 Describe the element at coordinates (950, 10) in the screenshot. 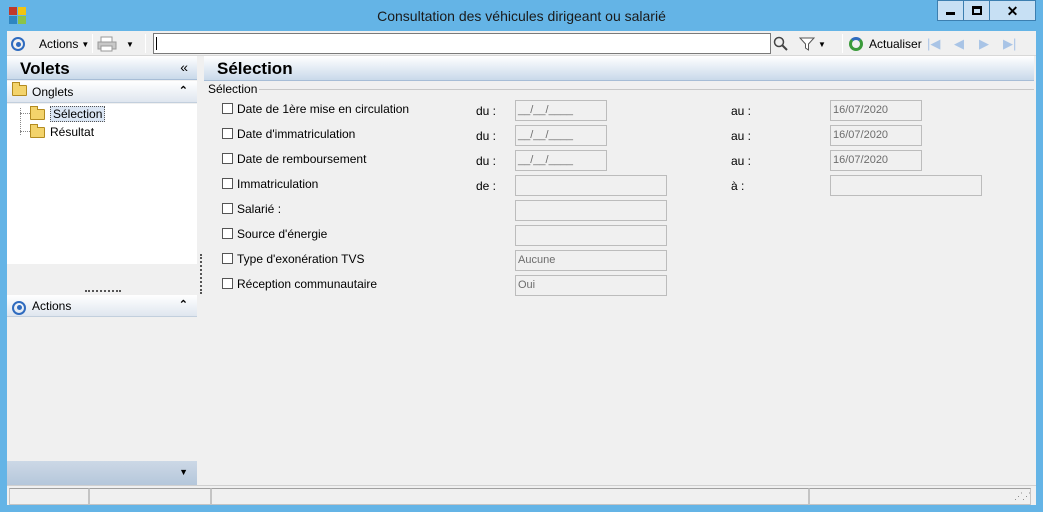

I see `minimize-button` at that location.